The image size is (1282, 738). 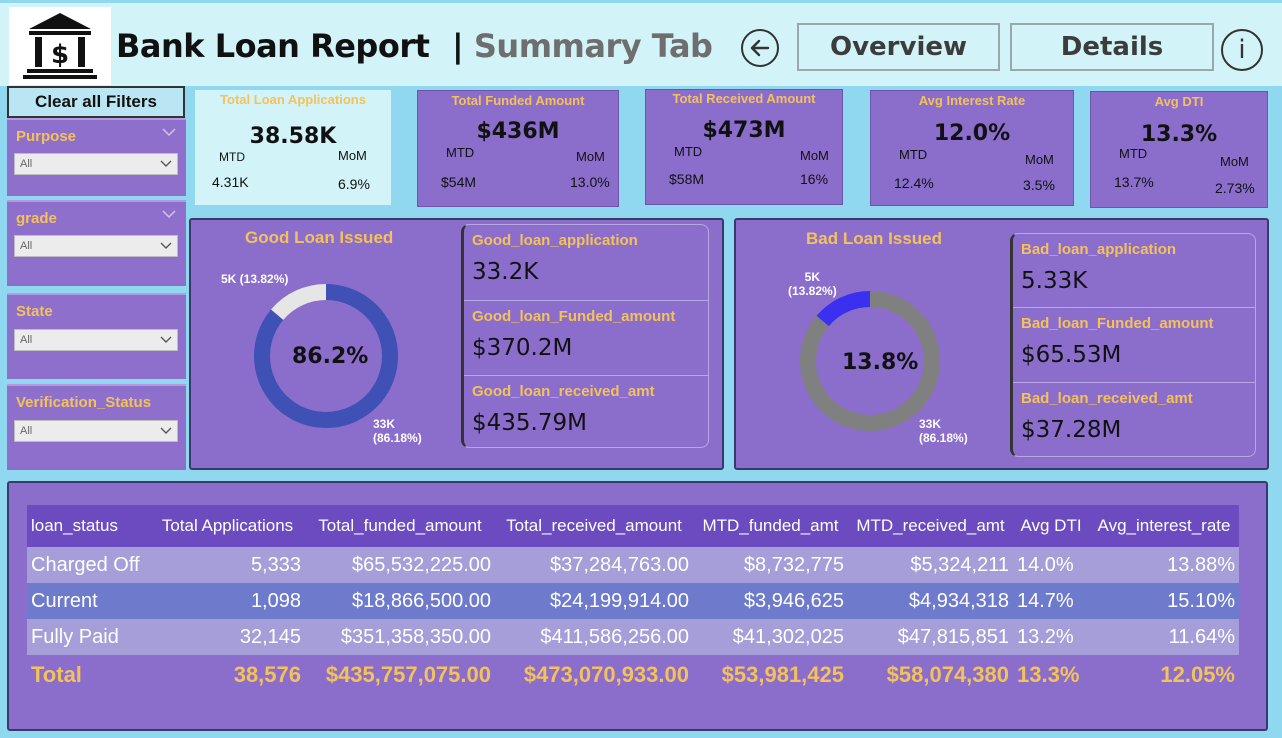 I want to click on mtd-value: $54M, so click(x=459, y=182).